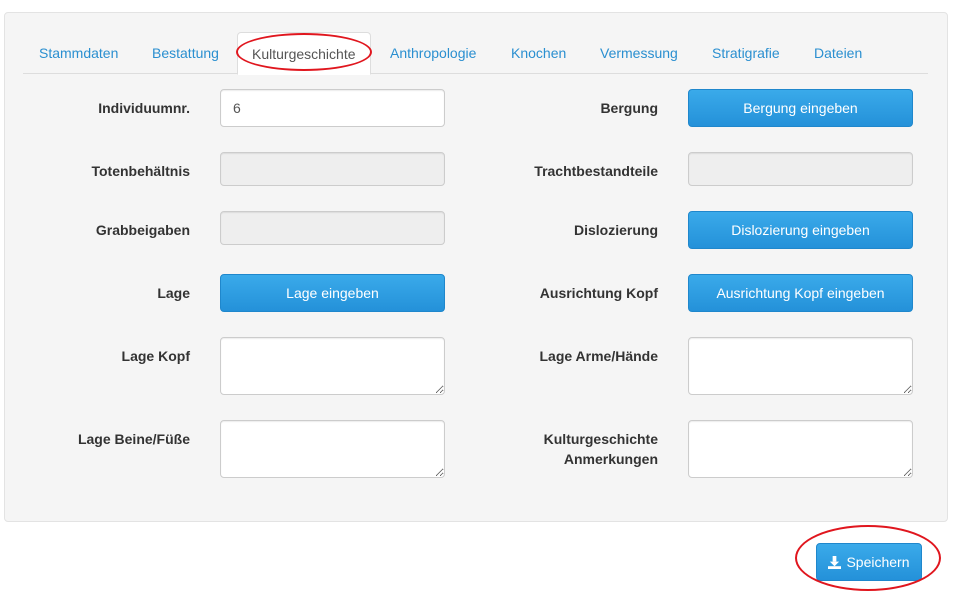 Image resolution: width=978 pixels, height=599 pixels. What do you see at coordinates (133, 439) in the screenshot?
I see `lage-beine-fuesse-label: Lage Beine/Füße` at bounding box center [133, 439].